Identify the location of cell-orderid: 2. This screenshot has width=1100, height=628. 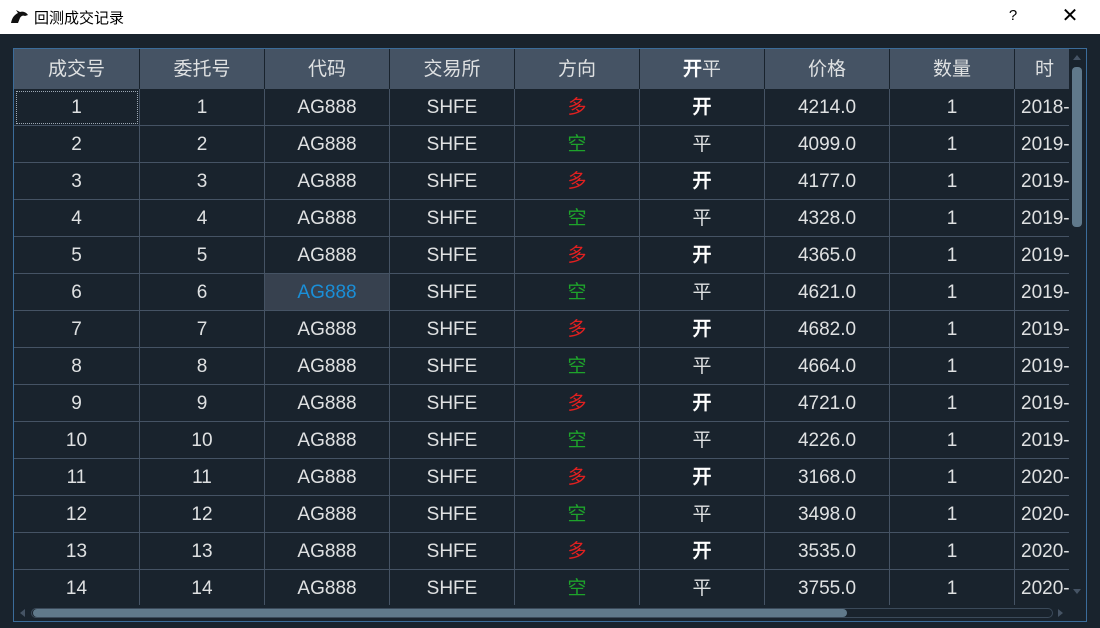
(202, 144).